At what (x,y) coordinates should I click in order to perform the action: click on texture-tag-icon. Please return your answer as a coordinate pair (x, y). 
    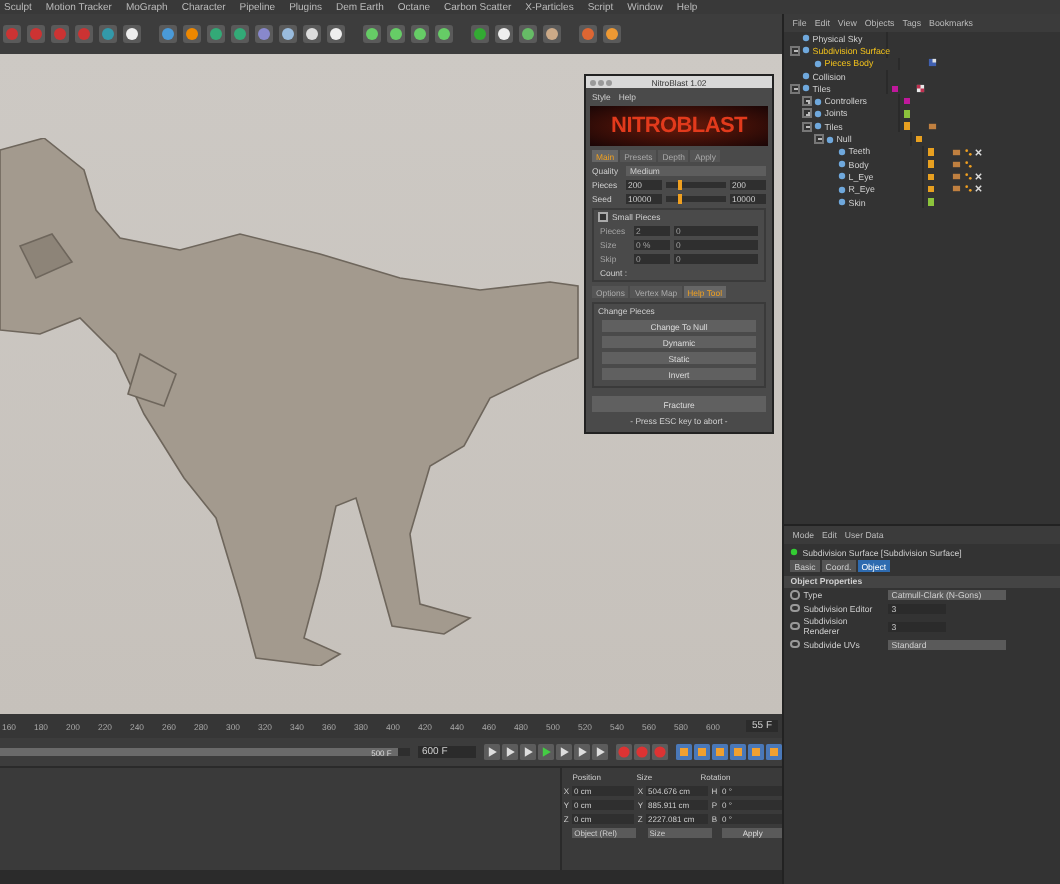
    Looking at the image, I should click on (933, 63).